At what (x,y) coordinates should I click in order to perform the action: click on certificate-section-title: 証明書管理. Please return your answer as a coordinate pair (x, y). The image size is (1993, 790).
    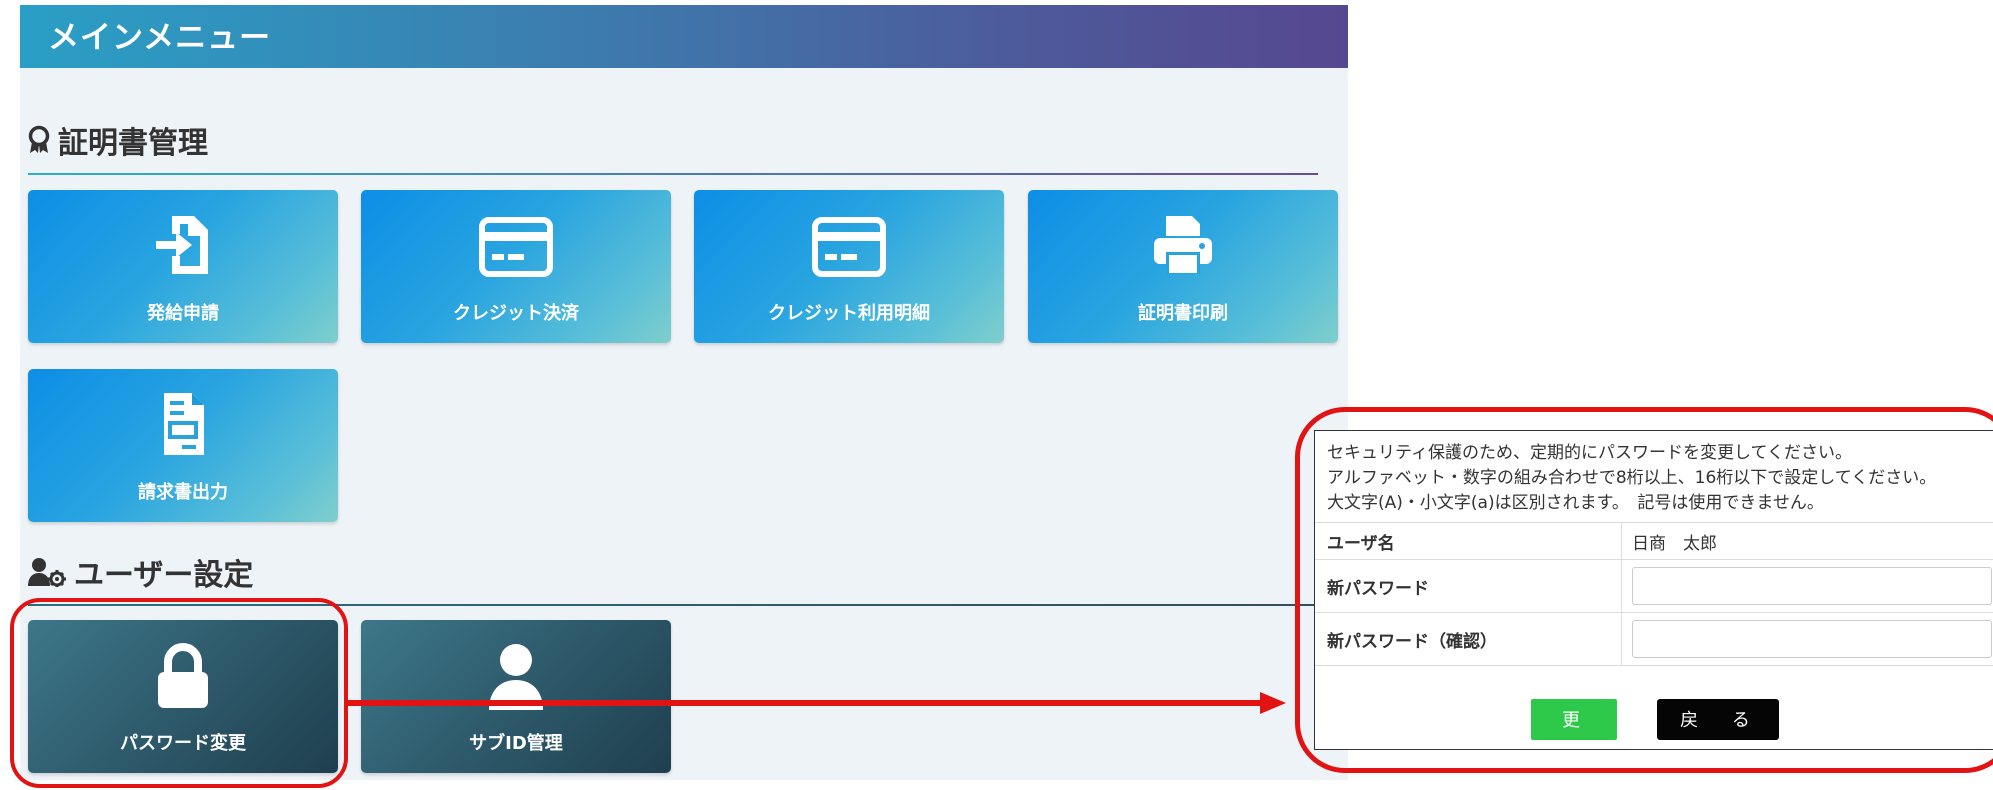
    Looking at the image, I should click on (118, 140).